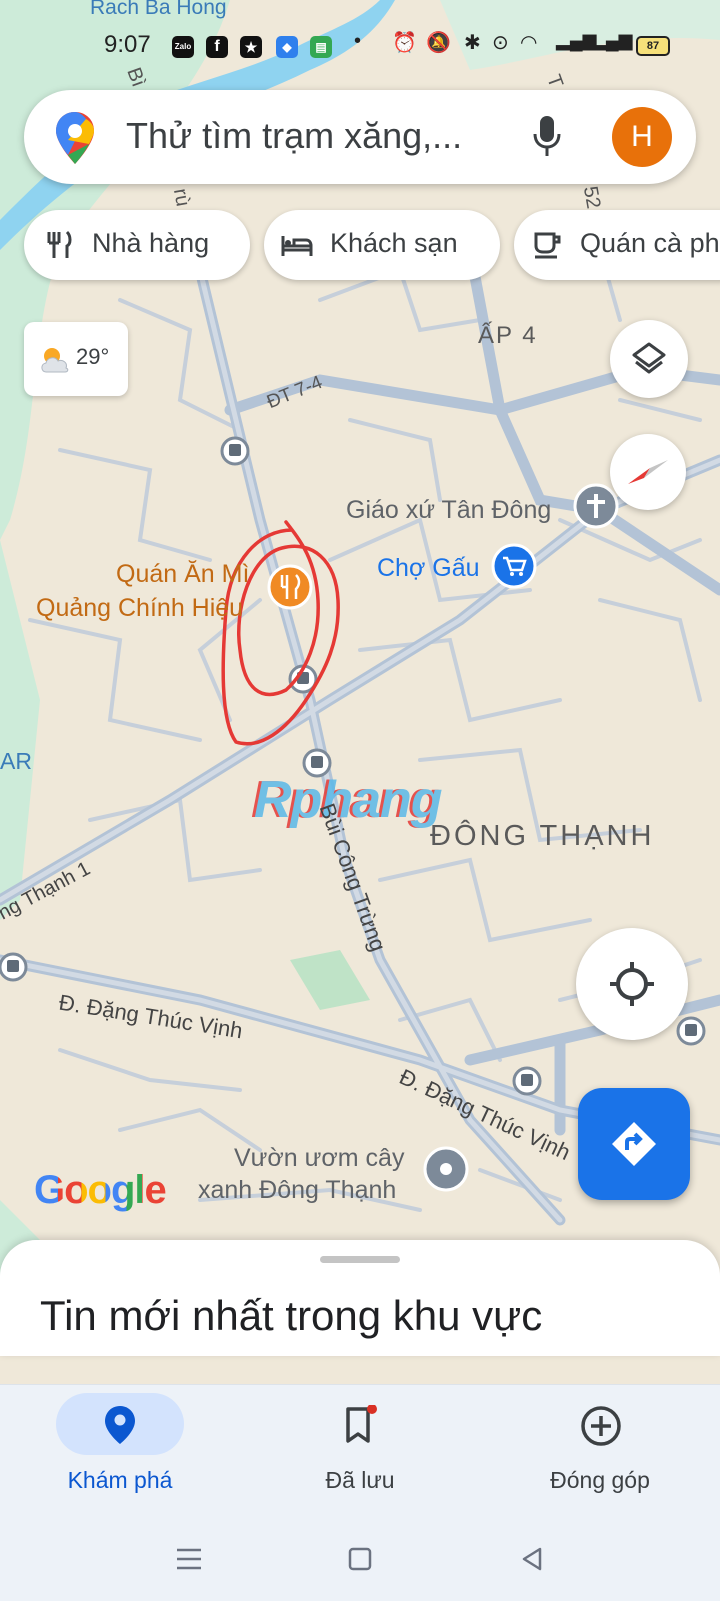 The height and width of the screenshot is (1601, 720). What do you see at coordinates (120, 1450) in the screenshot?
I see `nav-explore: Khám phá` at bounding box center [120, 1450].